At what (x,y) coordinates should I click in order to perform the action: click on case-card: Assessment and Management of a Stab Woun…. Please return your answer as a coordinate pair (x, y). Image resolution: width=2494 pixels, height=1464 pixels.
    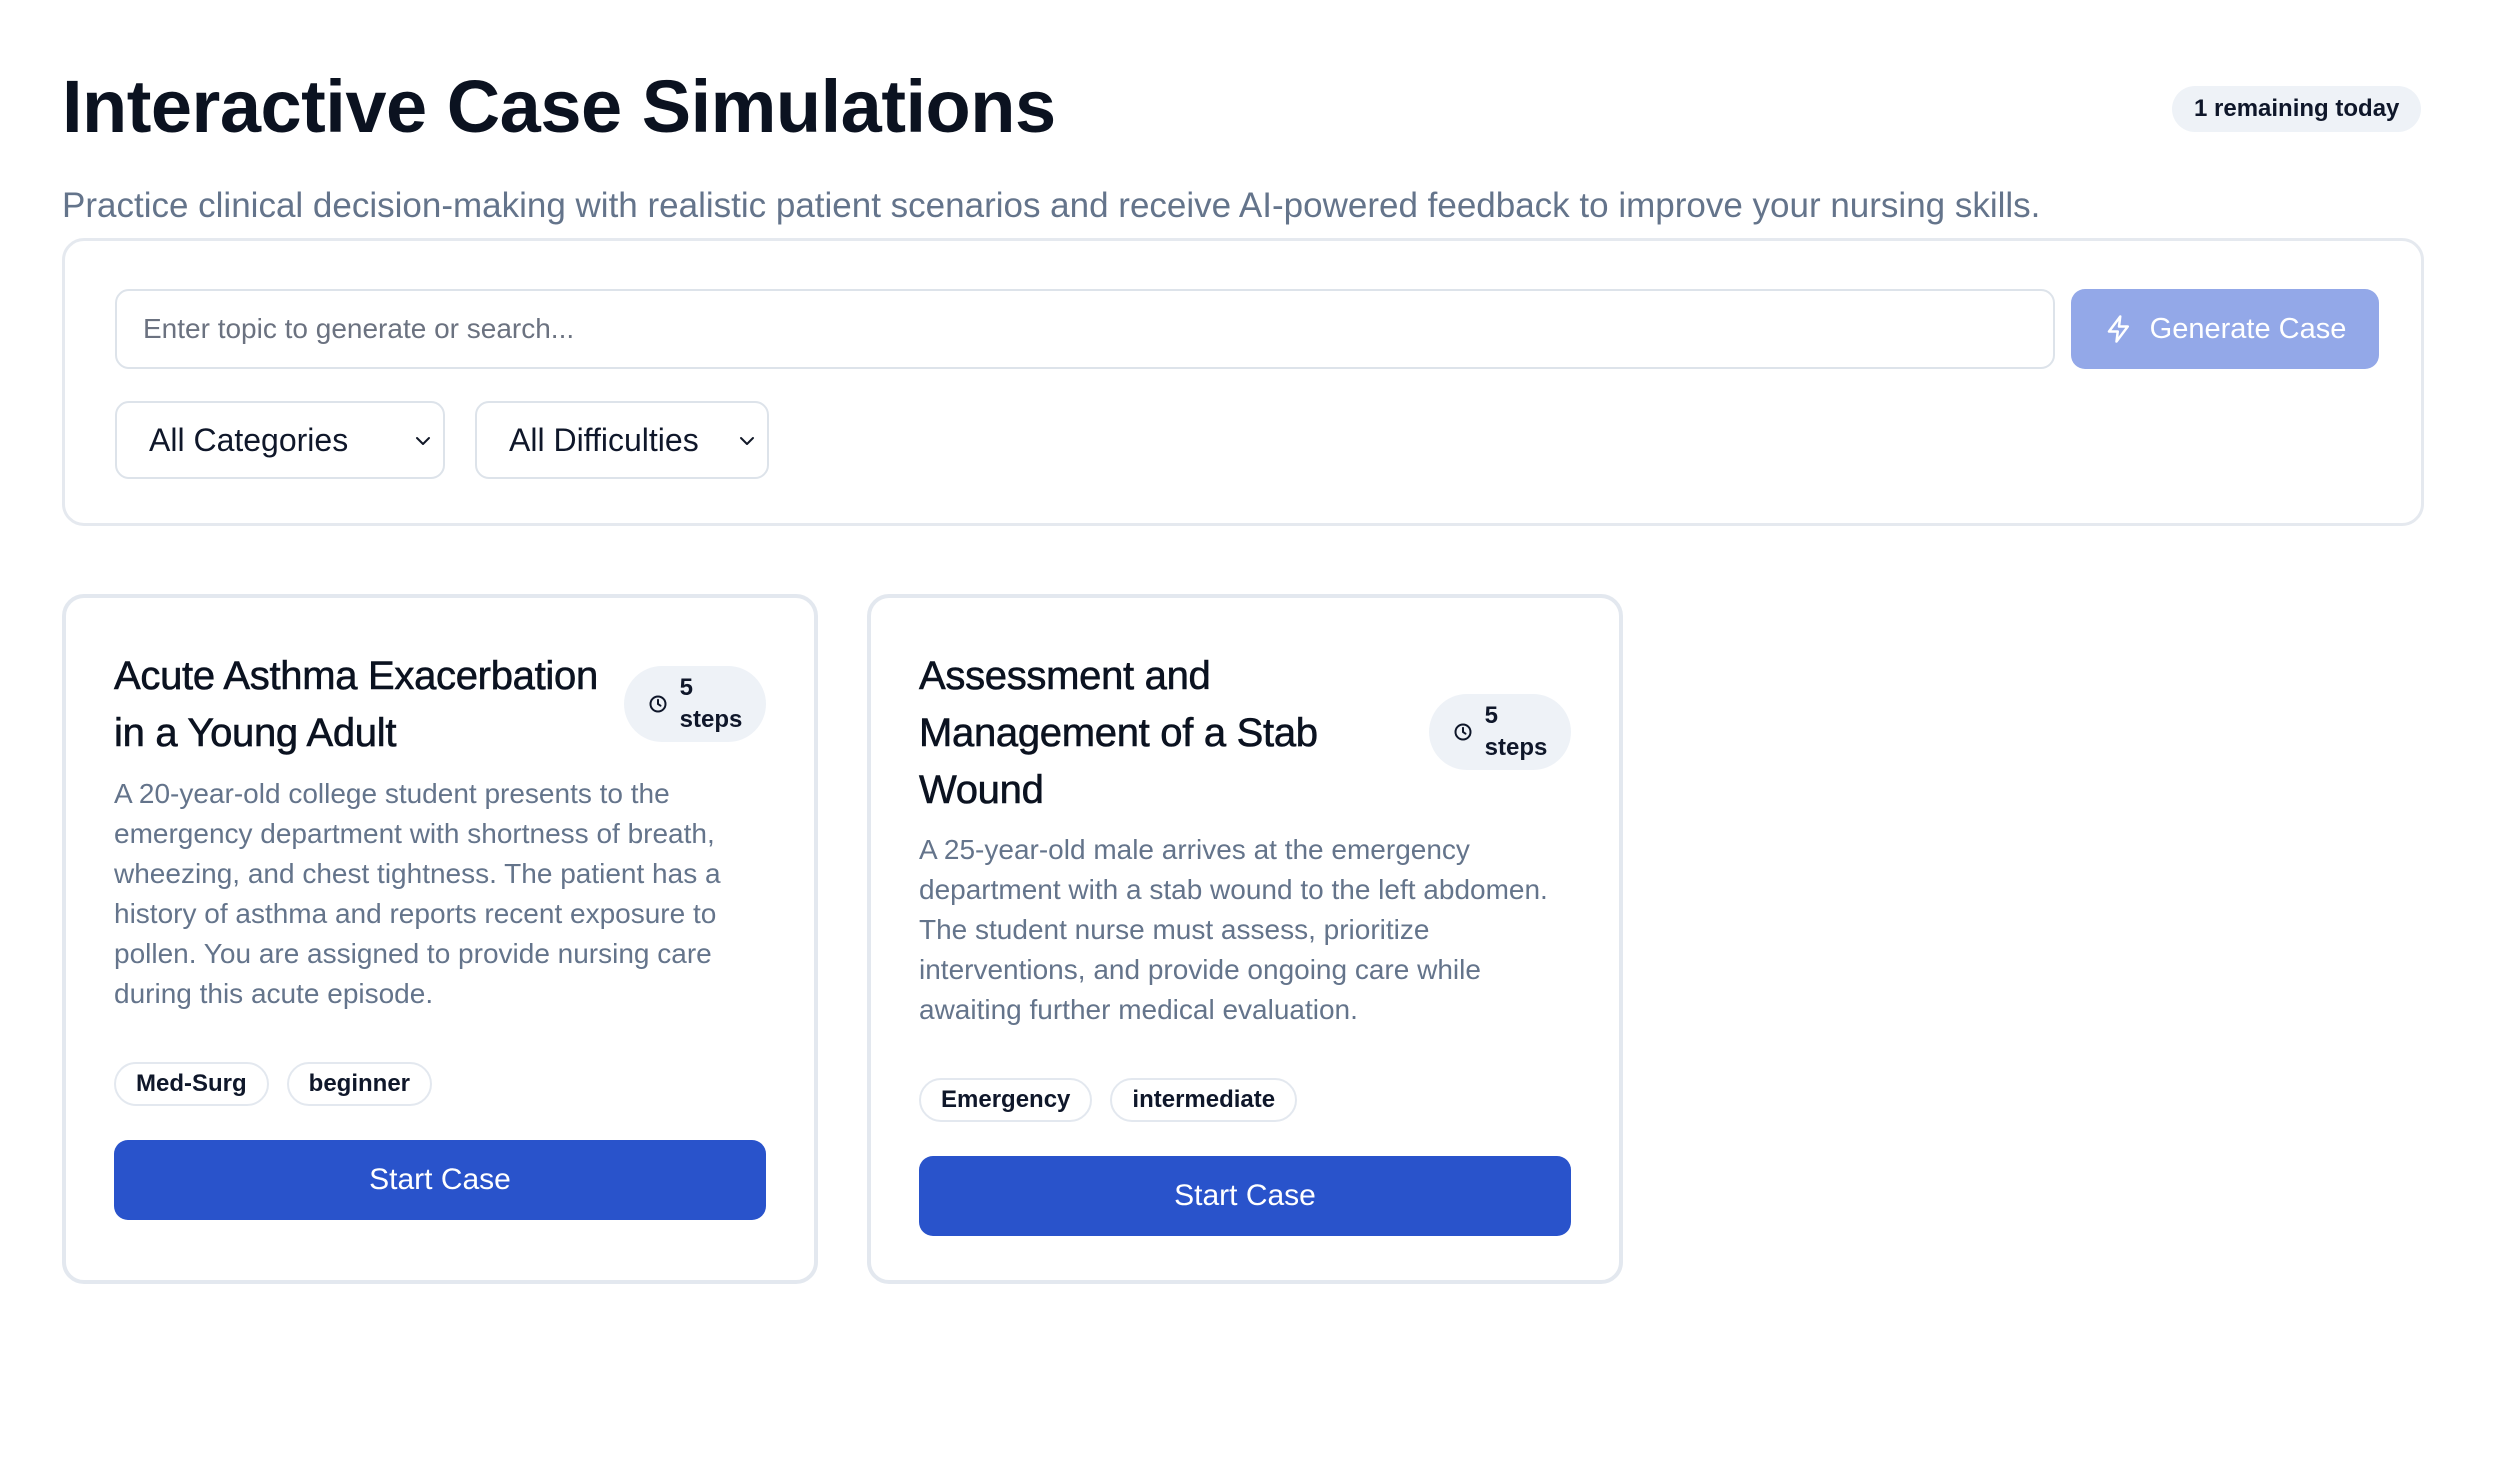
    Looking at the image, I should click on (1245, 939).